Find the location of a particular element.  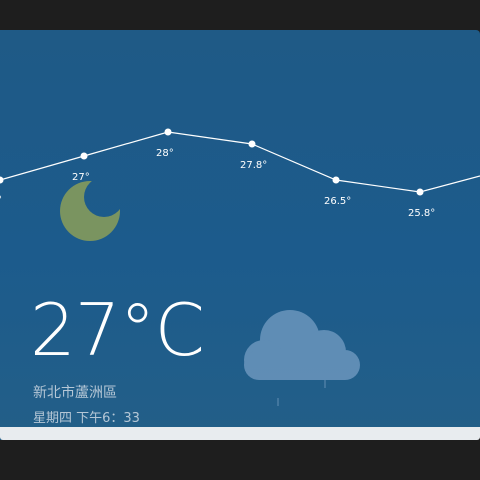

moon-icon is located at coordinates (90, 211).